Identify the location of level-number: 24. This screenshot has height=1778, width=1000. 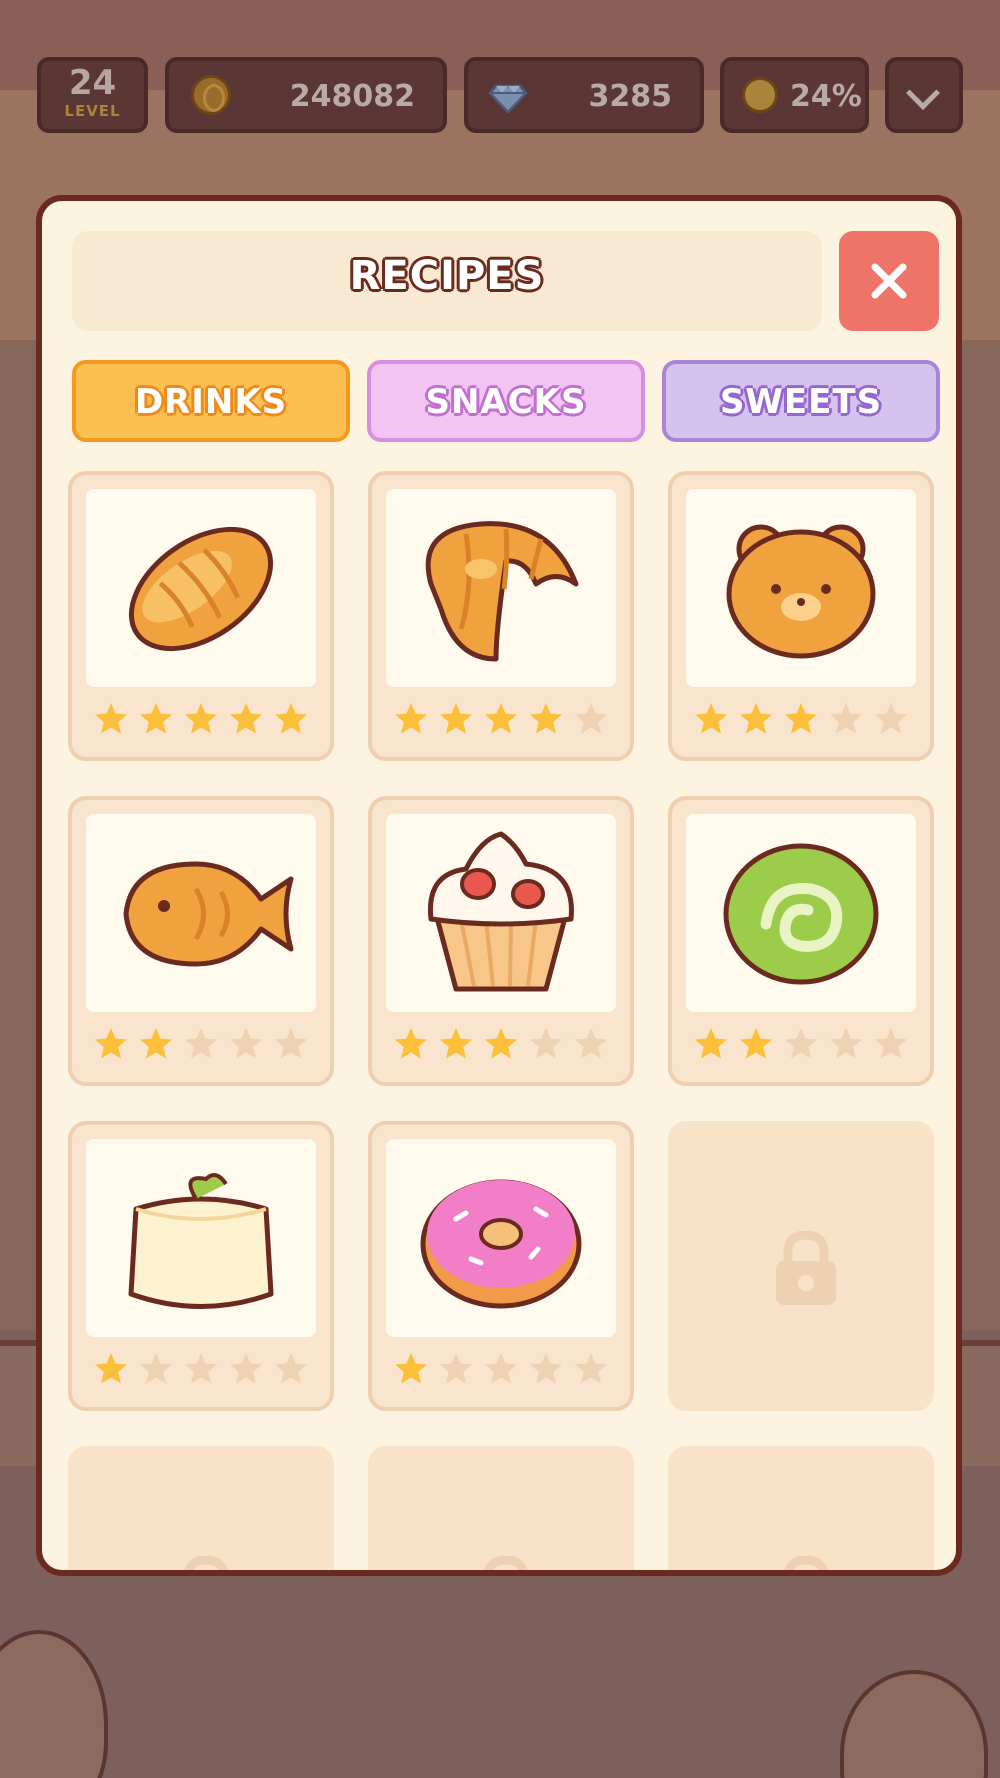
(92, 83).